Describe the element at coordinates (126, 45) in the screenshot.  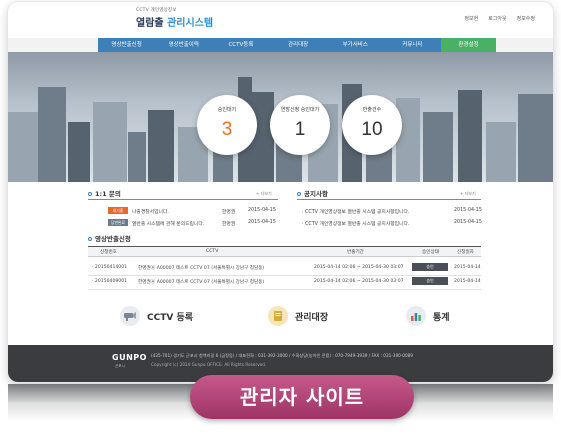
I see `nav-video-export-request: 영상반출신청` at that location.